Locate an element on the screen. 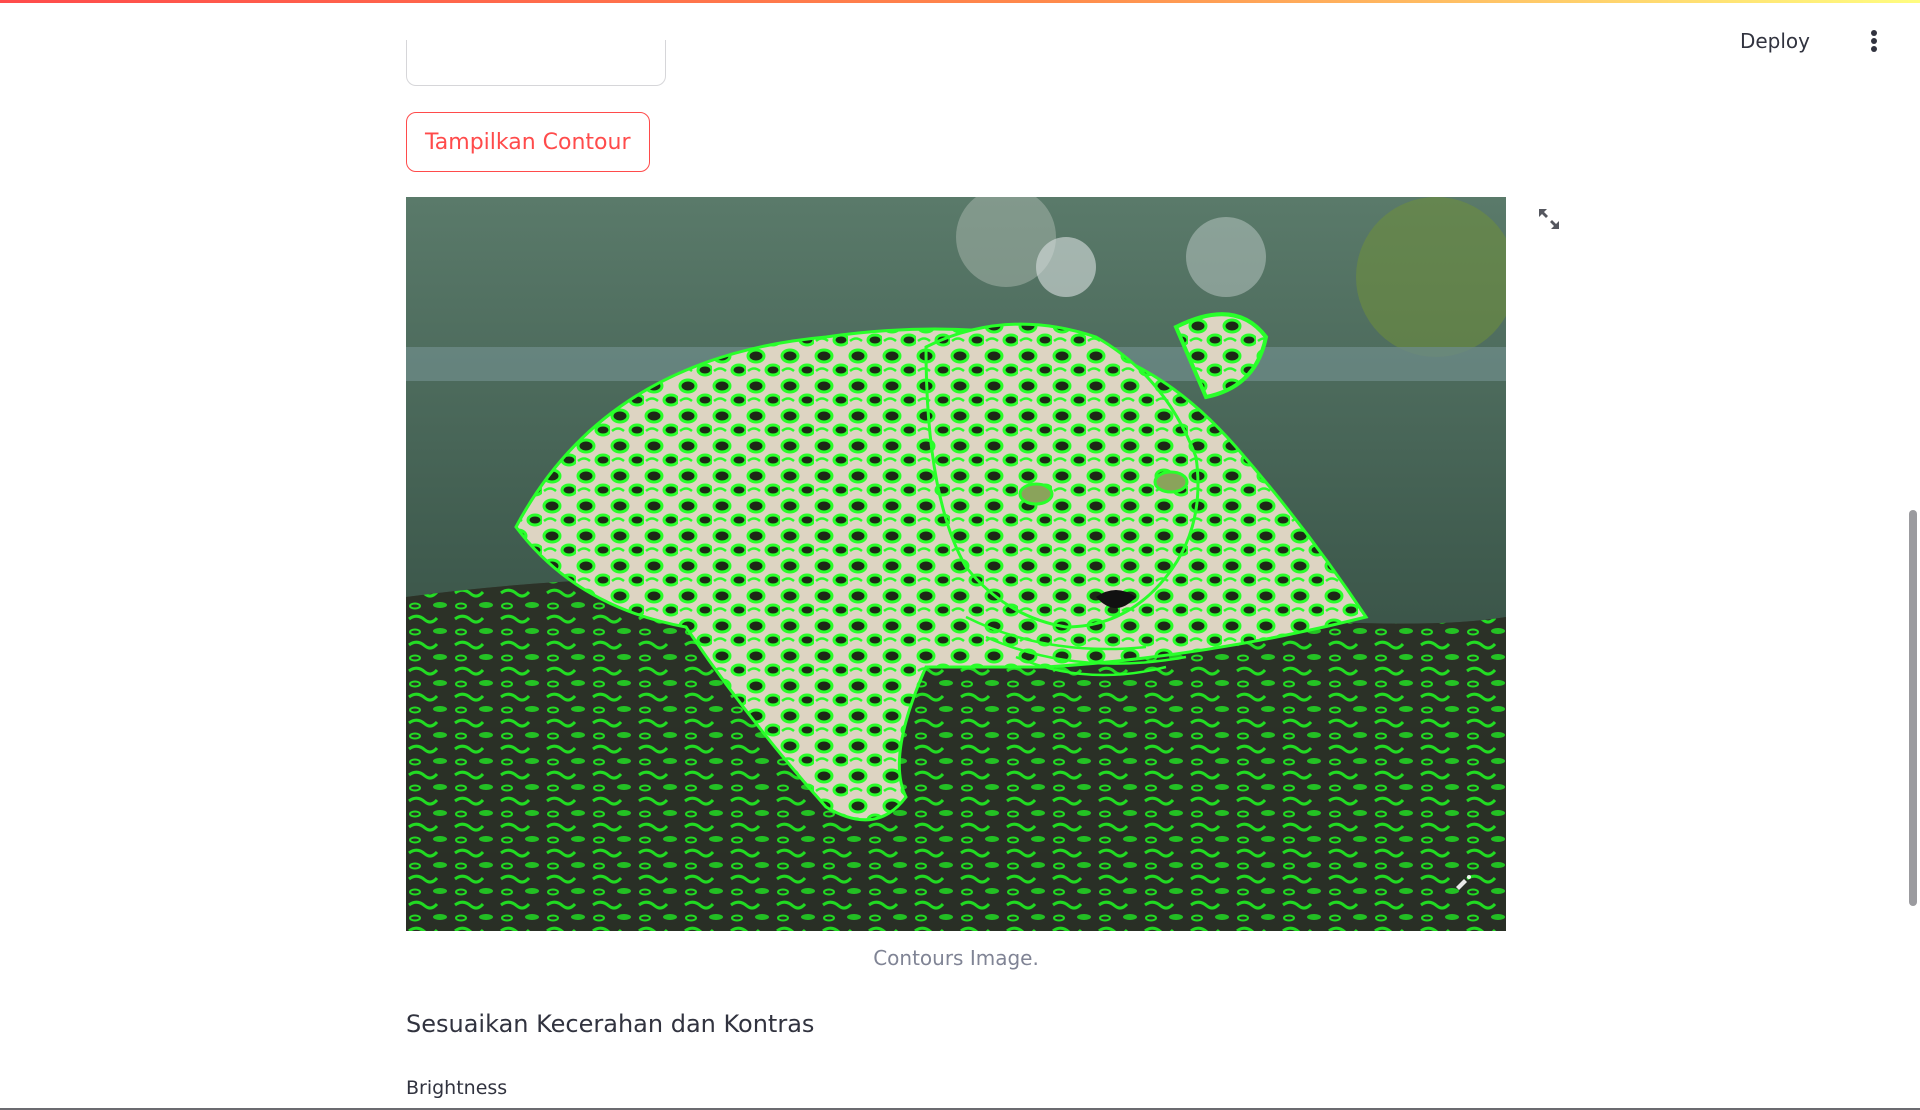  image-caption: Contours Image. is located at coordinates (956, 958).